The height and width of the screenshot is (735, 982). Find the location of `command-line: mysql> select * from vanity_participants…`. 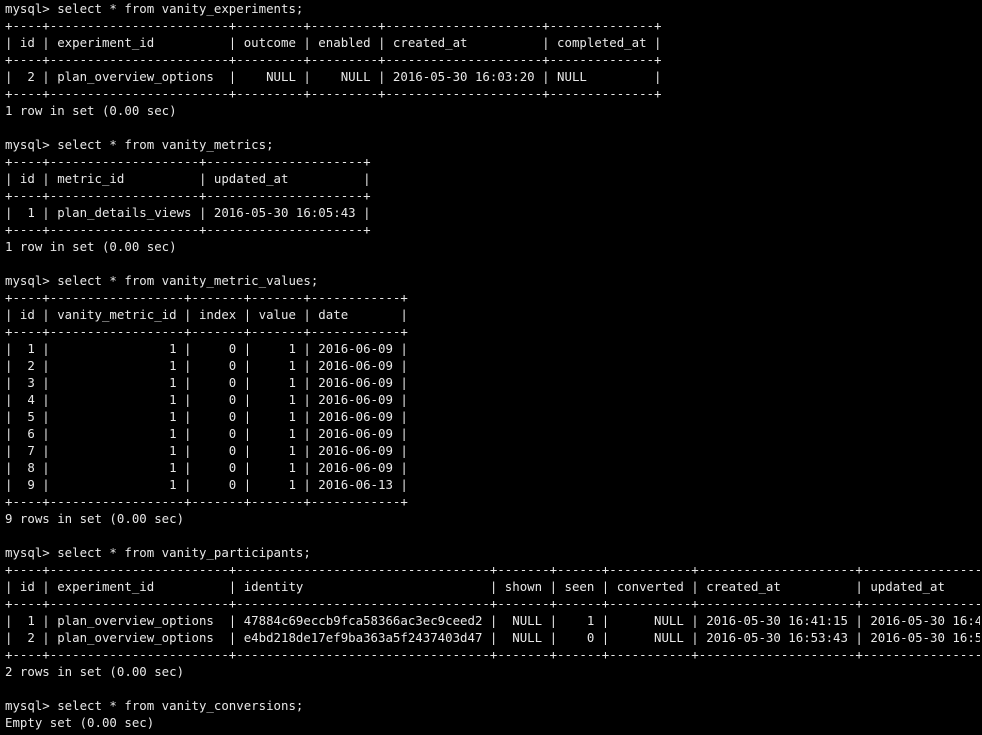

command-line: mysql> select * from vanity_participants… is located at coordinates (158, 552).